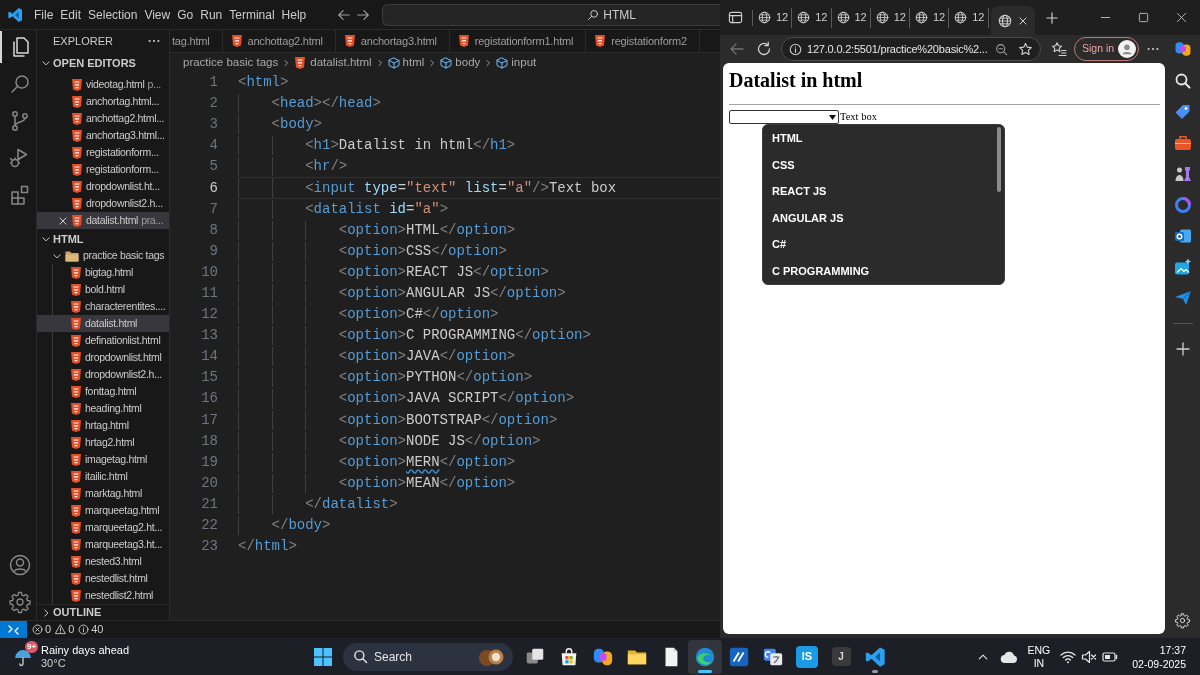 The image size is (1200, 675). Describe the element at coordinates (103, 239) in the screenshot. I see `section-header: HTML` at that location.